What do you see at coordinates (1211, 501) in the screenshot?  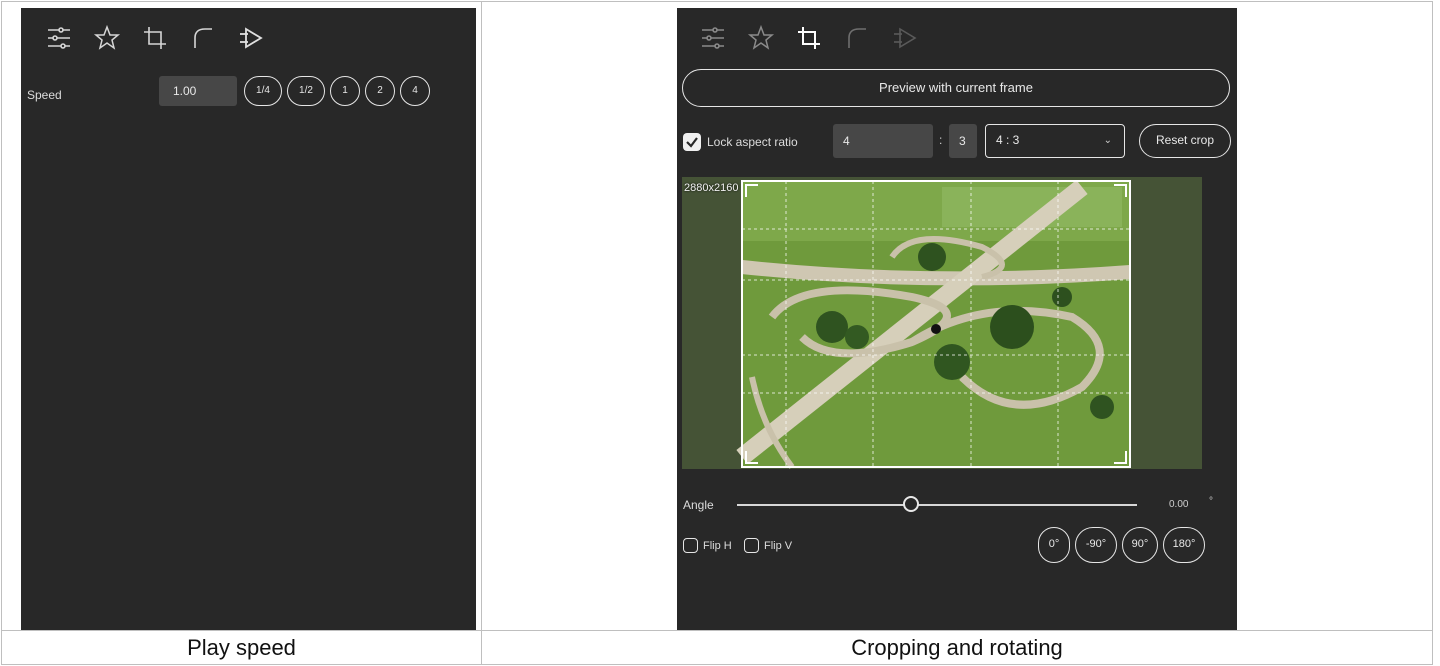 I see `angle-unit: °` at bounding box center [1211, 501].